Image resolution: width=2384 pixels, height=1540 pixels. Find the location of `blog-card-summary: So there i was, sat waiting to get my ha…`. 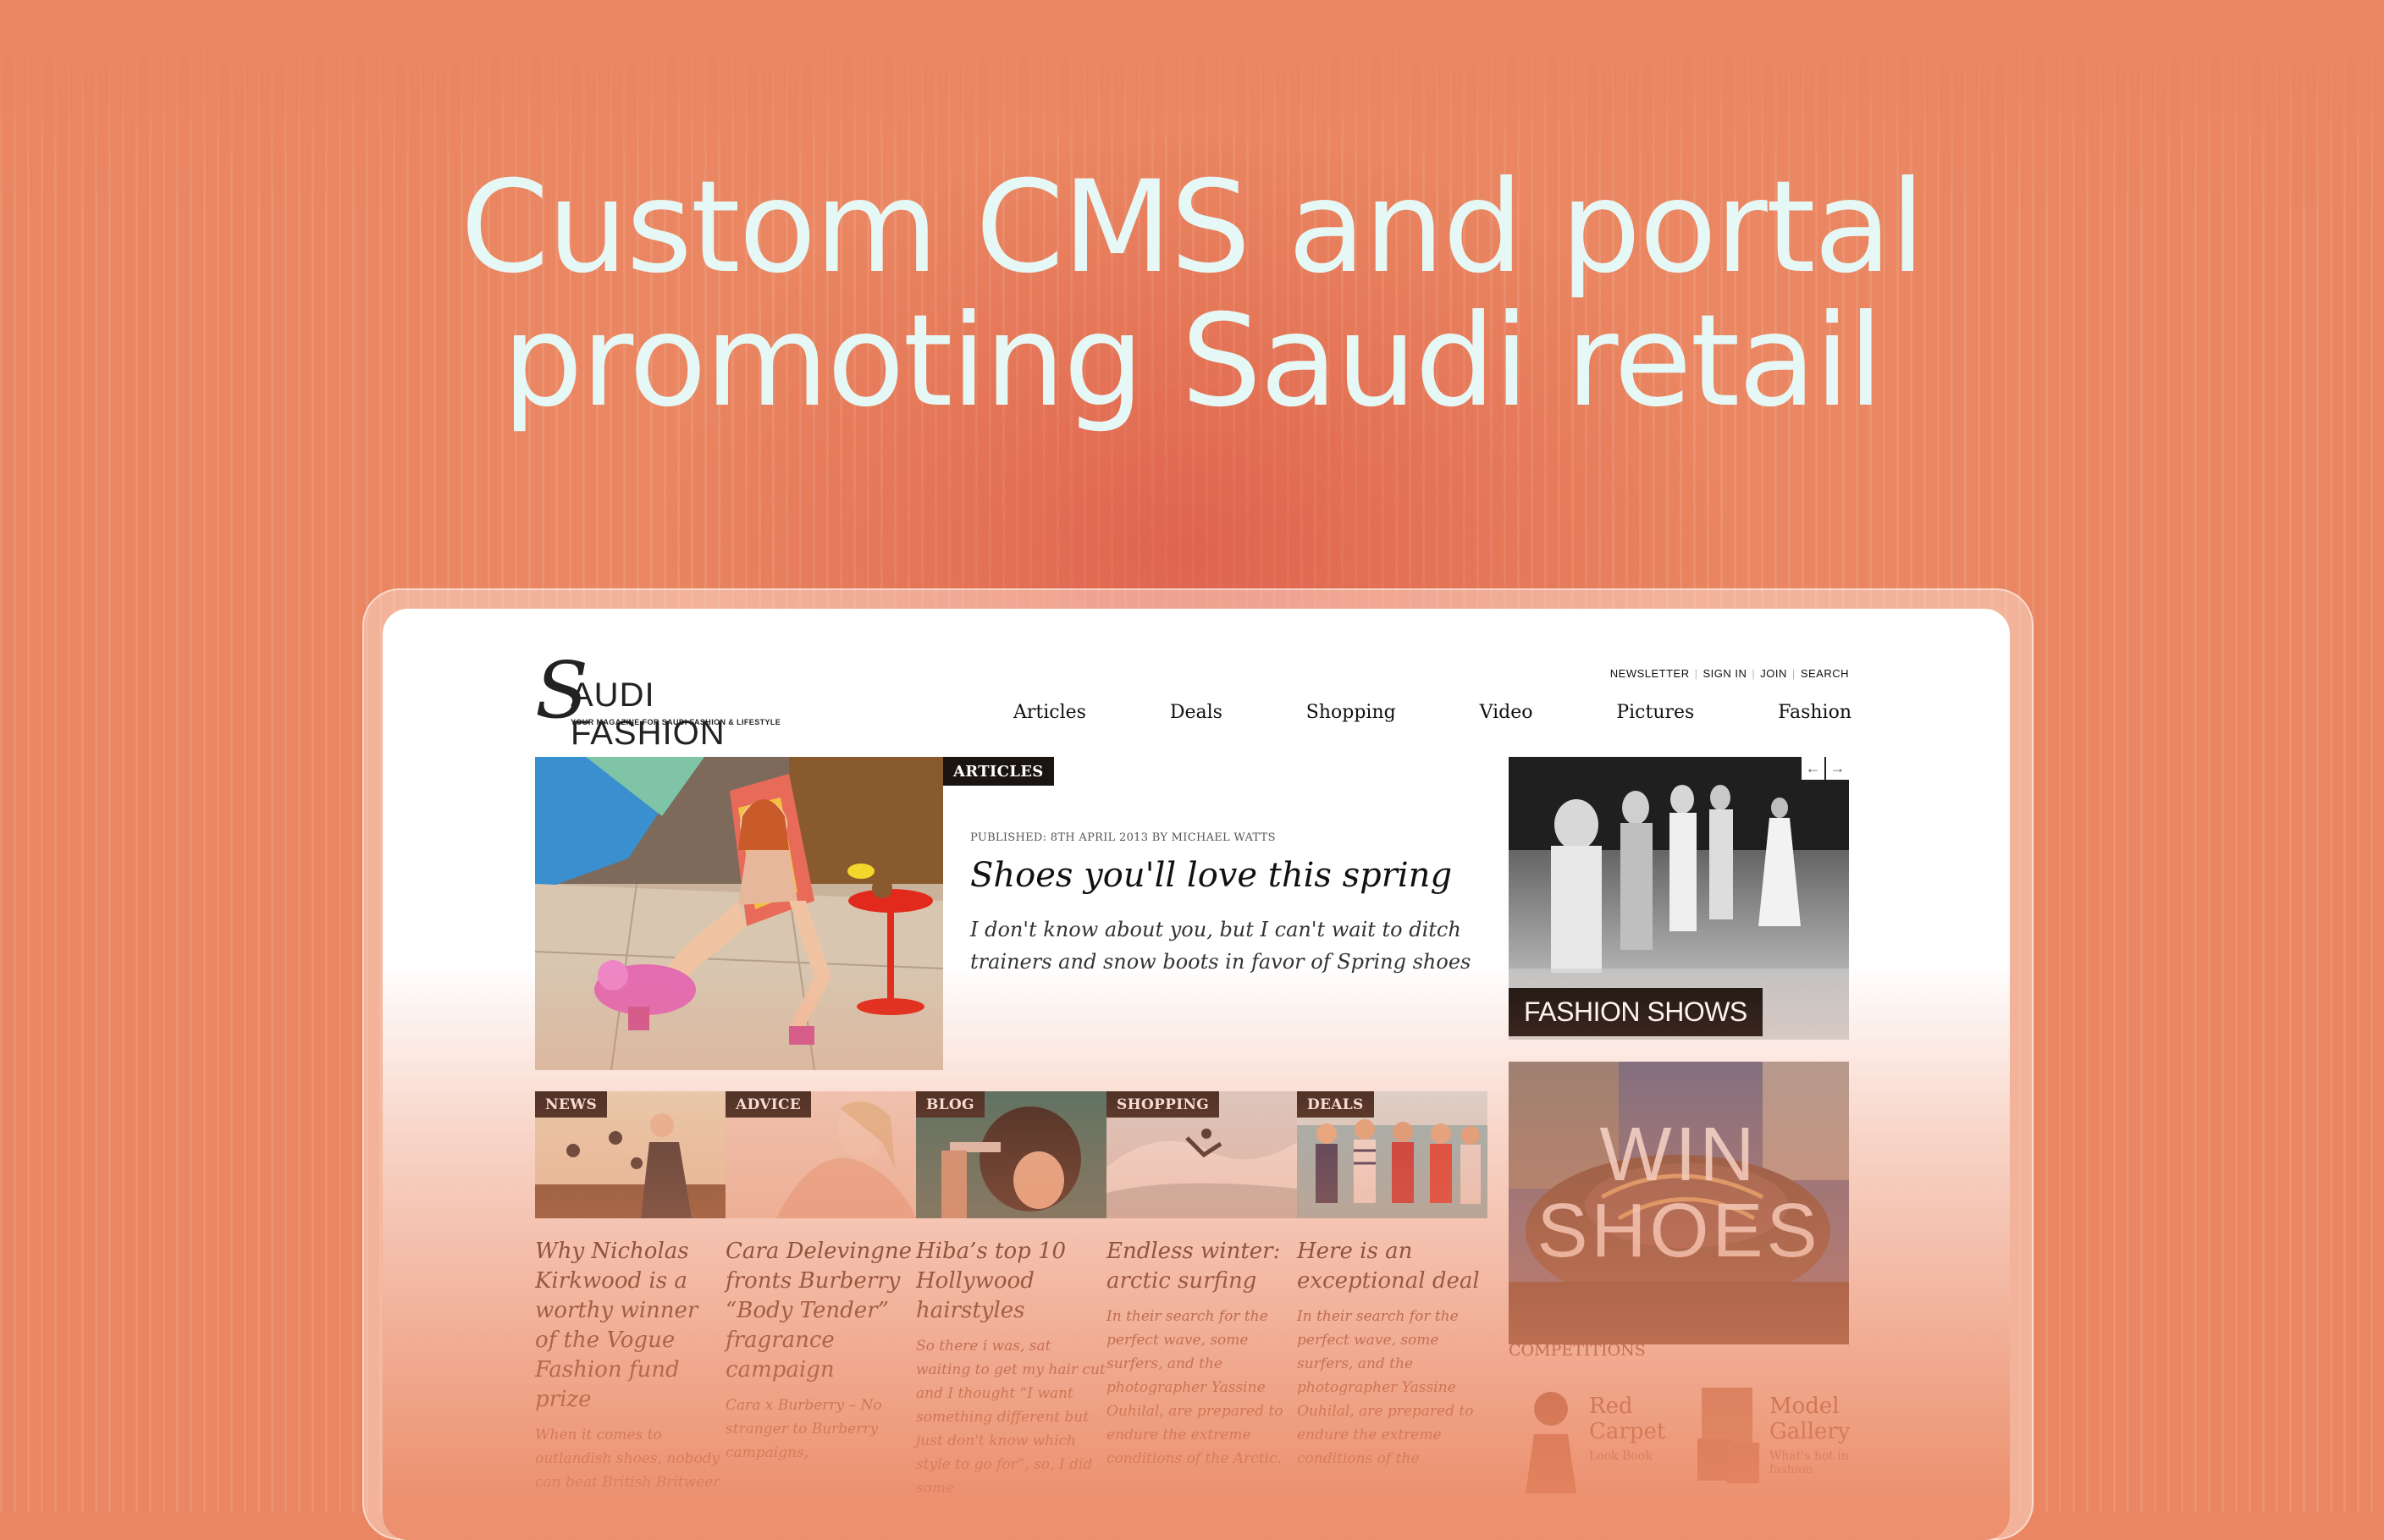

blog-card-summary: So there i was, sat waiting to get my ha… is located at coordinates (1011, 1417).